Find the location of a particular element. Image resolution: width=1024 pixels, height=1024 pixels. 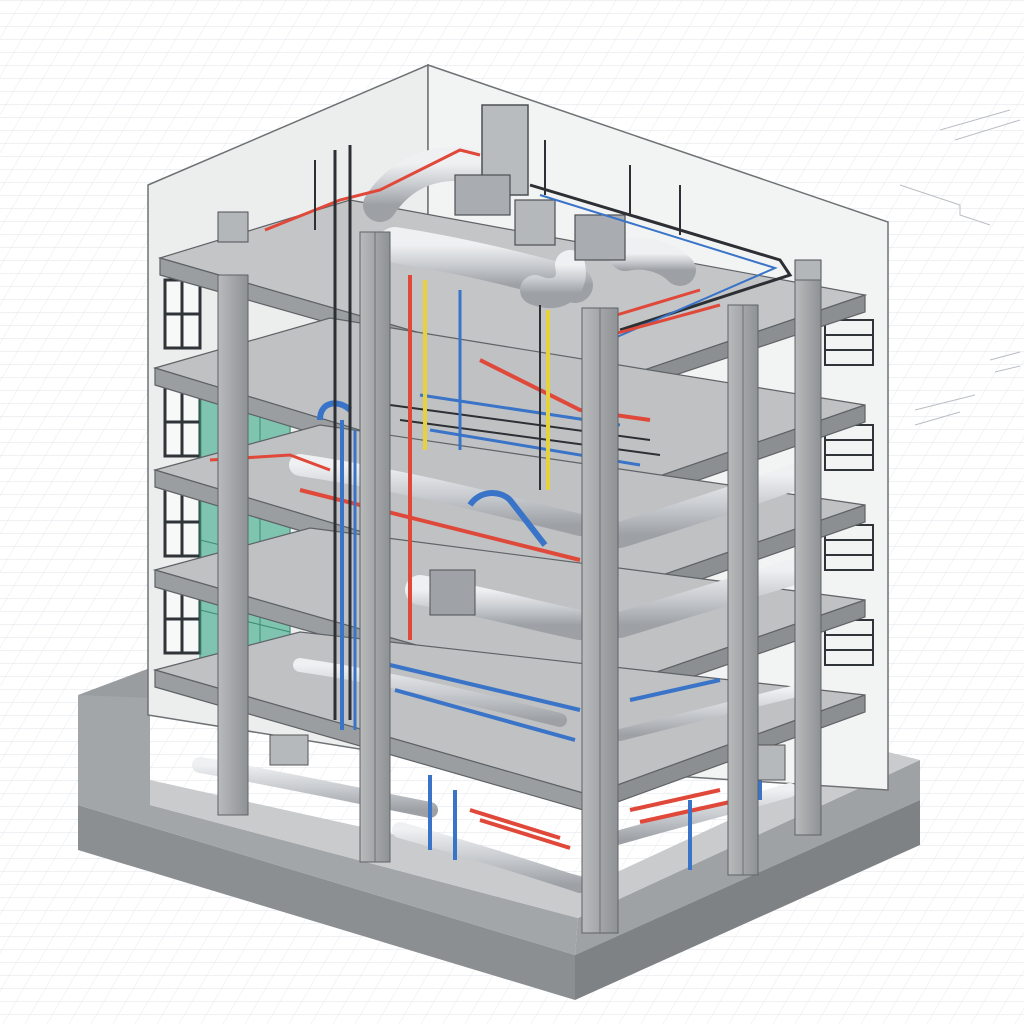

pump-unit is located at coordinates (289, 750).